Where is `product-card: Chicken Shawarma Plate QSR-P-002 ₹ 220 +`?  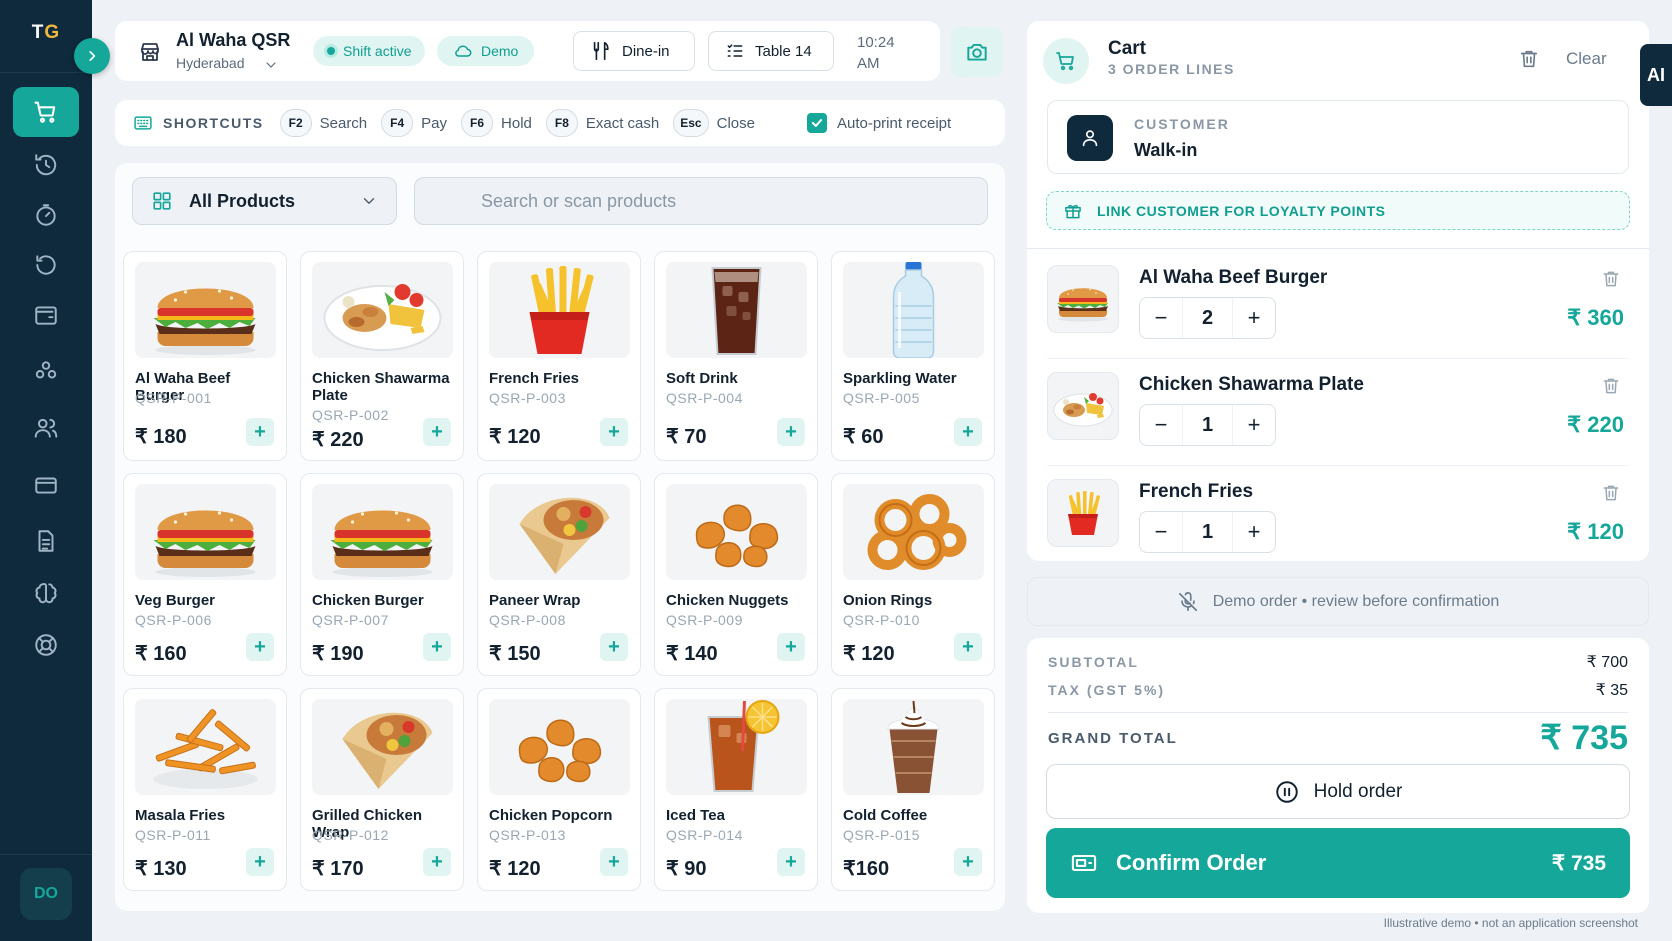
product-card: Chicken Shawarma Plate QSR-P-002 ₹ 220 + is located at coordinates (382, 356).